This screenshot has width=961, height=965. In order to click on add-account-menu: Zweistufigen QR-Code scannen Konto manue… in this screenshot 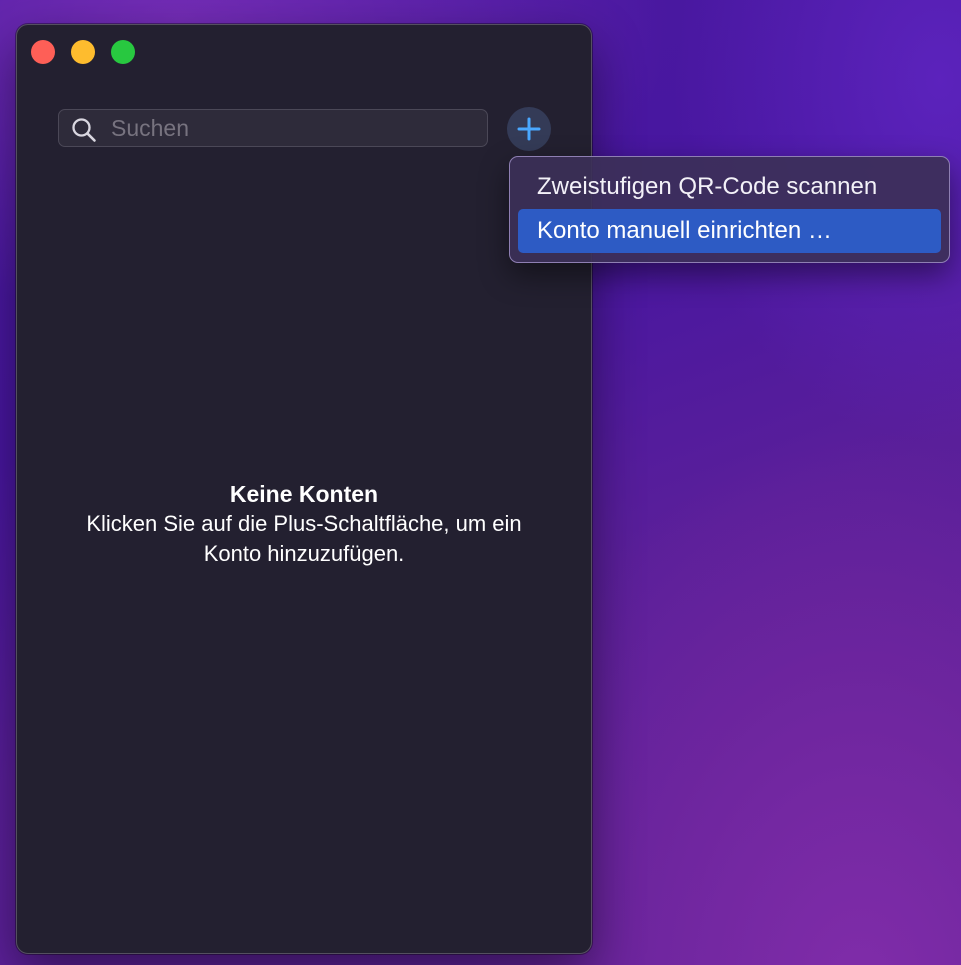, I will do `click(729, 209)`.